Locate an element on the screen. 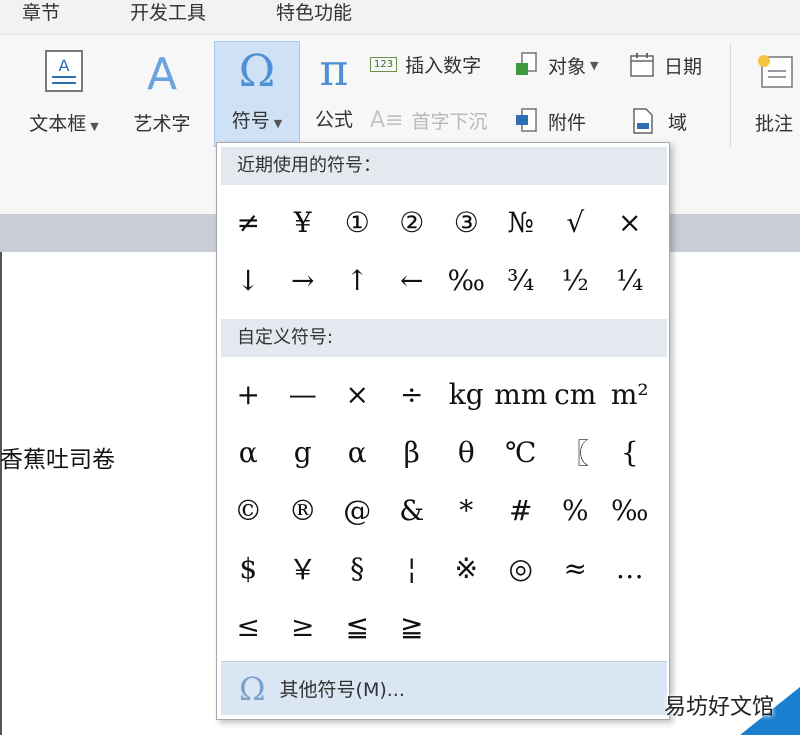 This screenshot has width=800, height=735. custom-symbol: m² is located at coordinates (630, 394).